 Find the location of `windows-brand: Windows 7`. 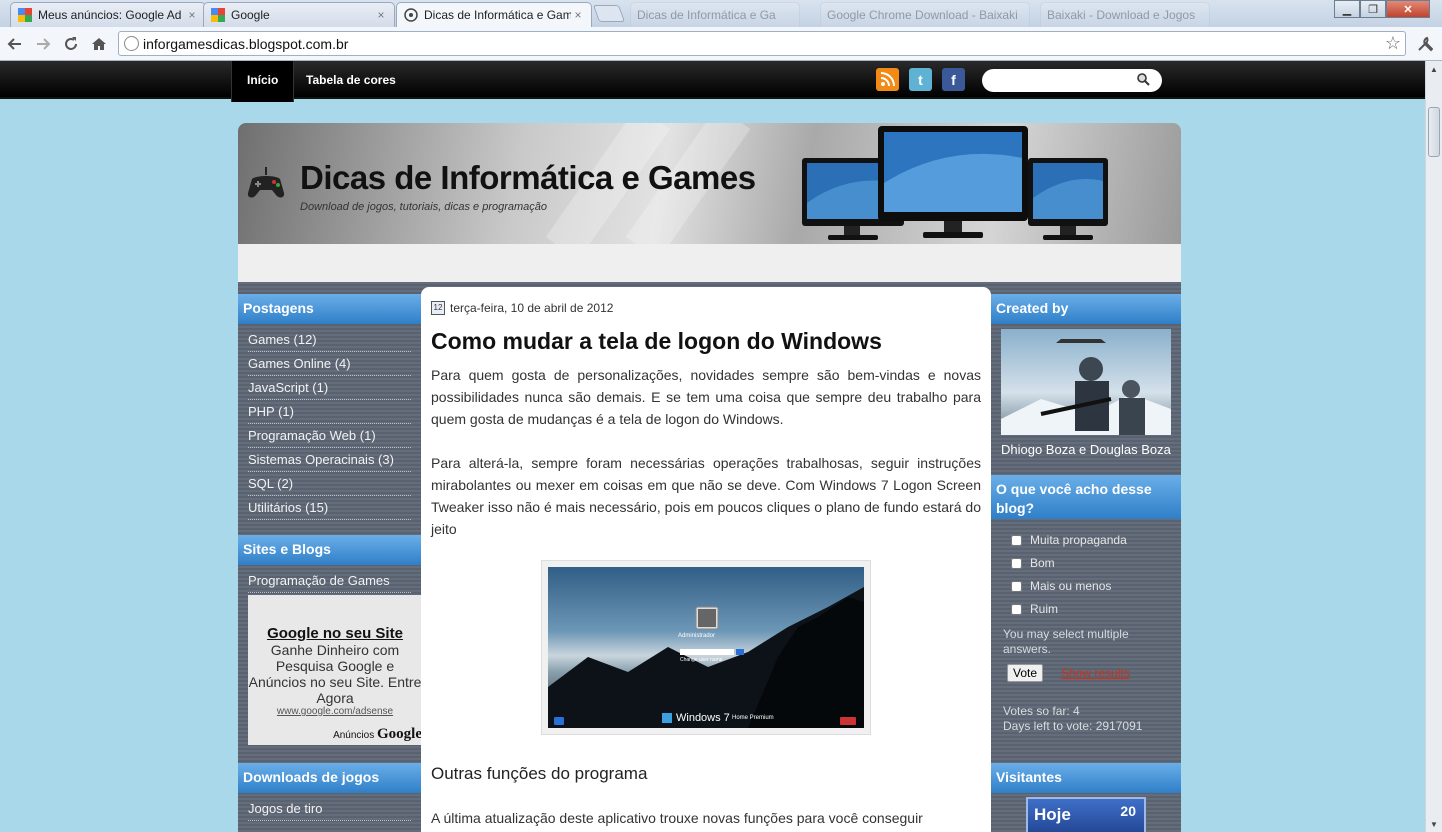

windows-brand: Windows 7 is located at coordinates (703, 718).